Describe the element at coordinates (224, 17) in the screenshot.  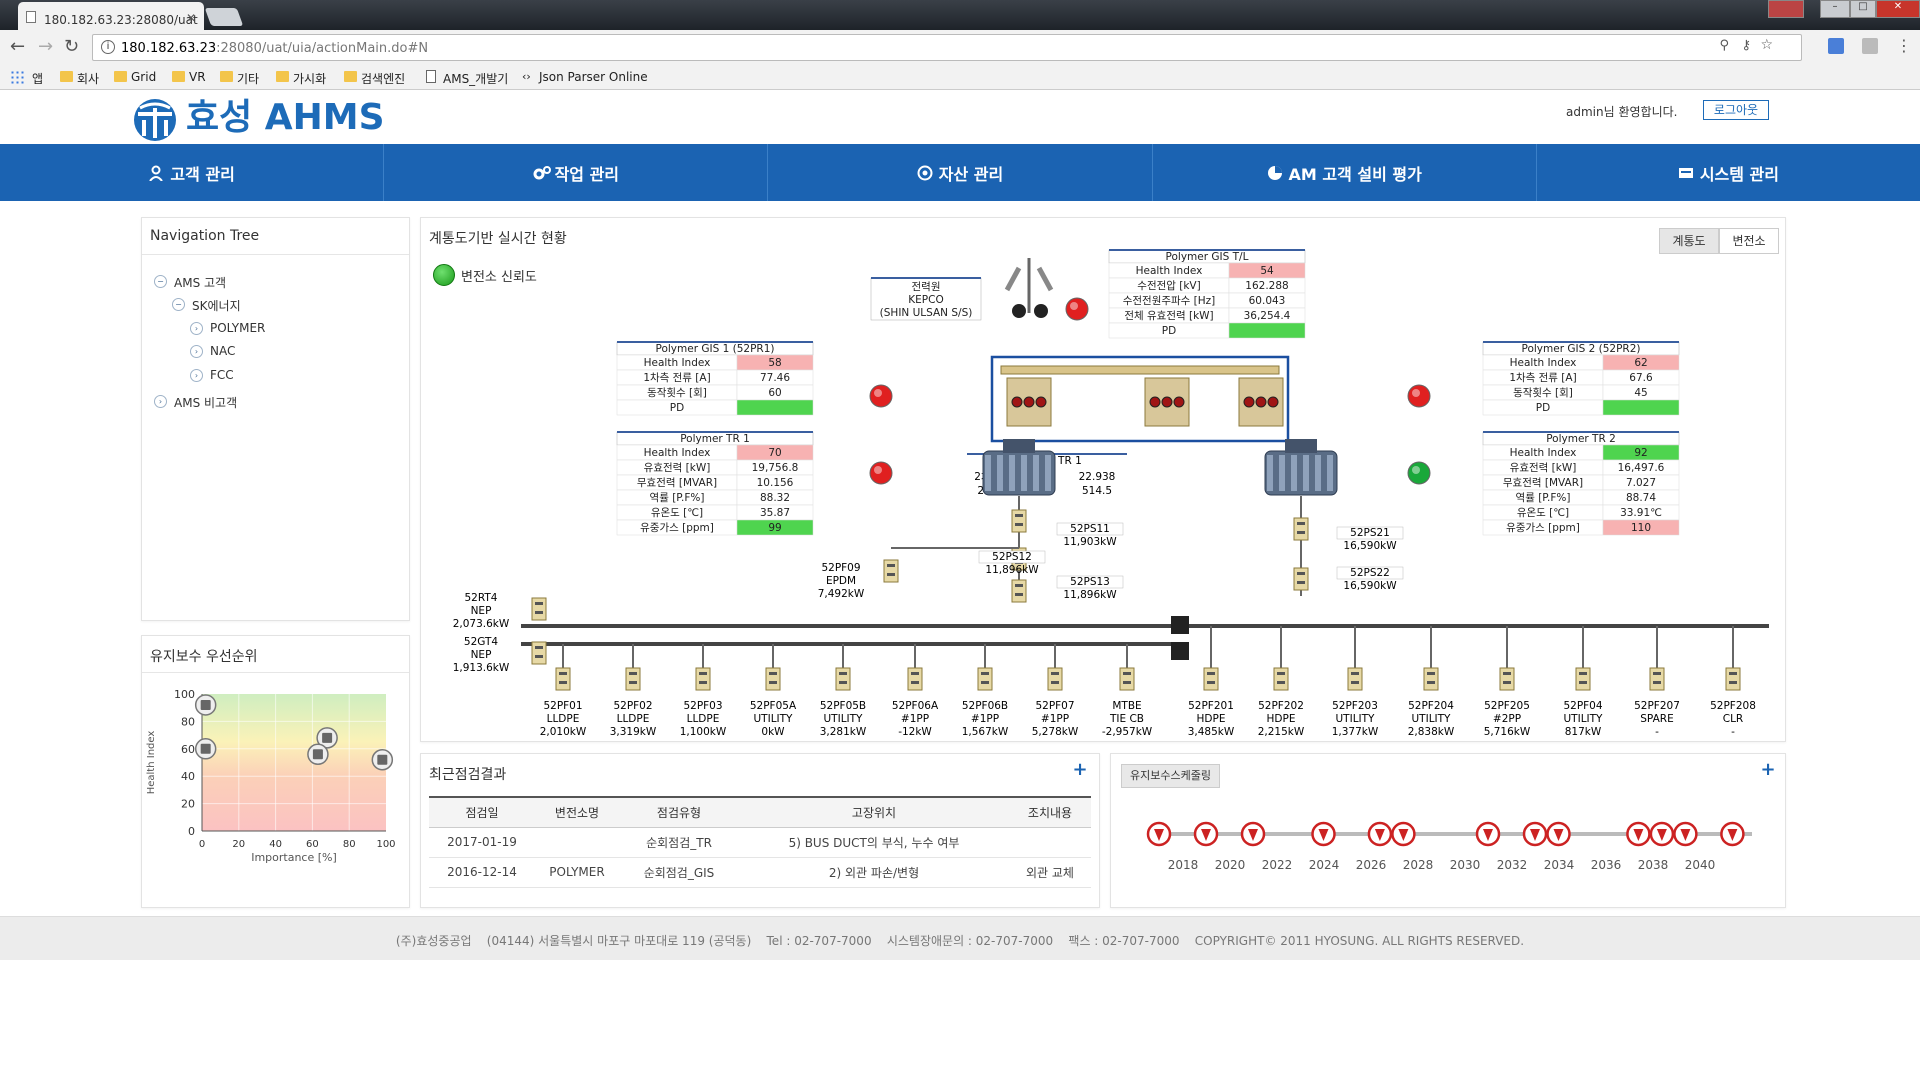
I see `new-tab-button` at that location.